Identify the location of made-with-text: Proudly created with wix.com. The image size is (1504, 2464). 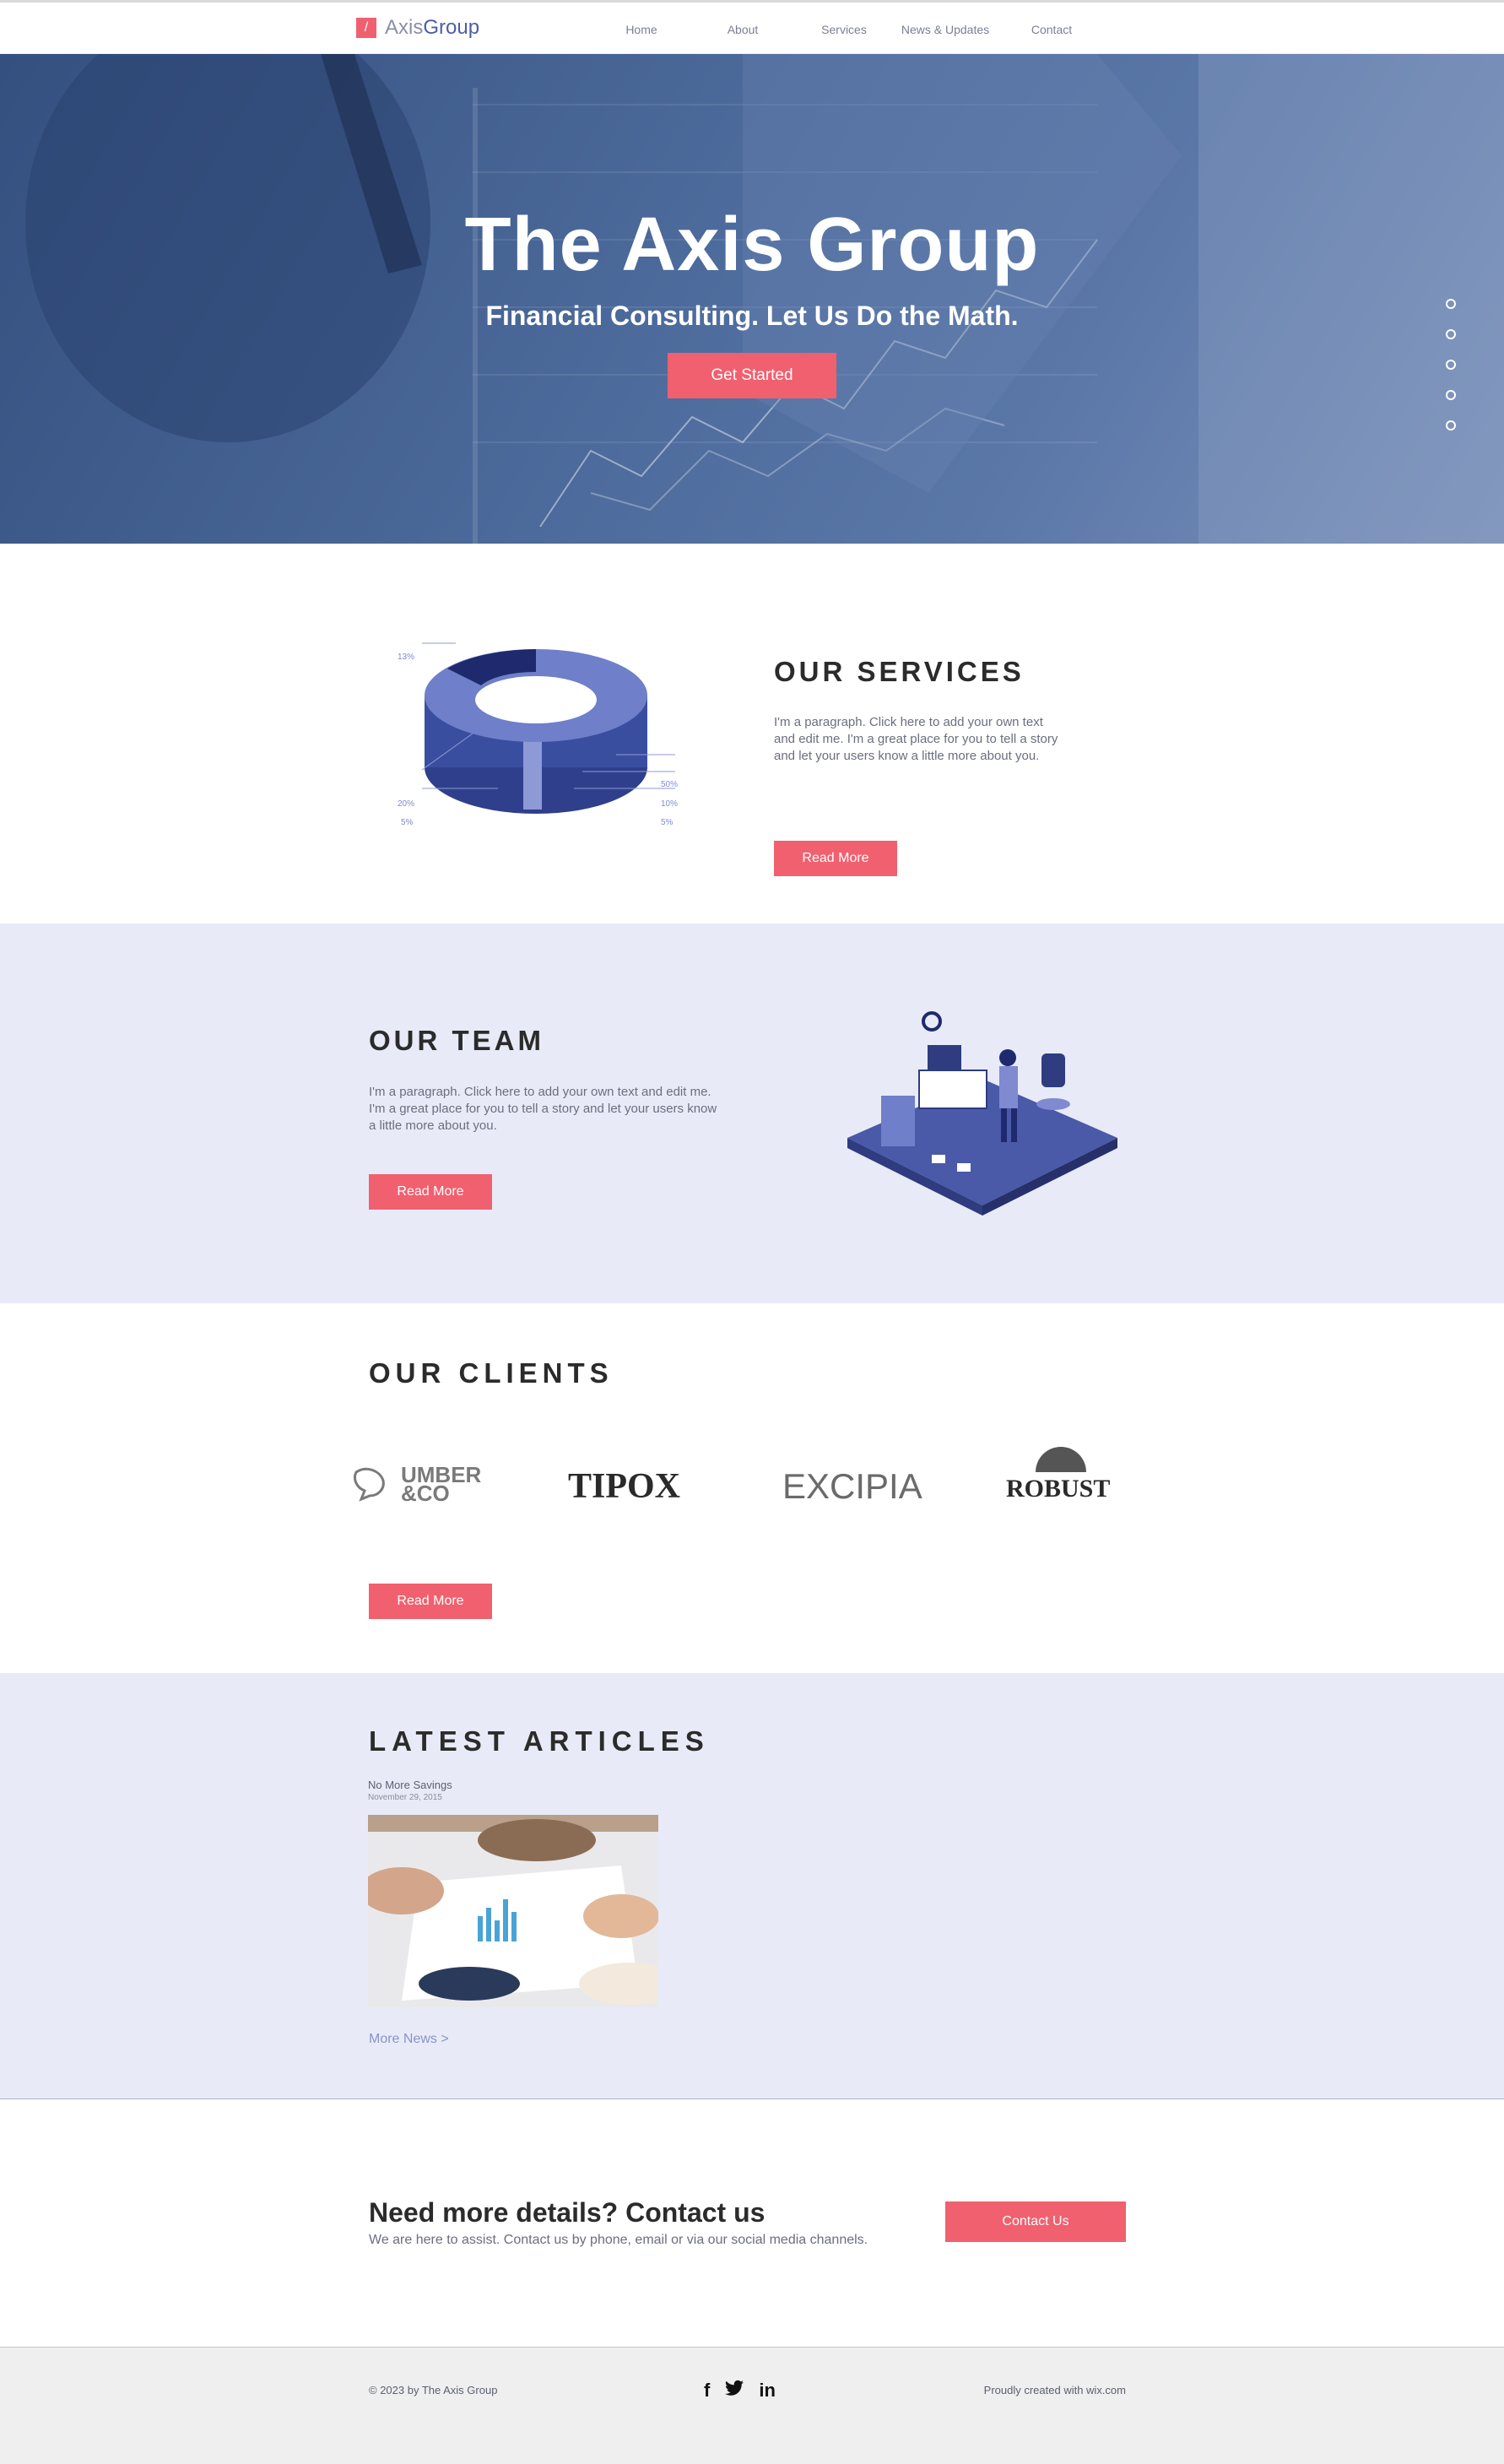
(1054, 2390).